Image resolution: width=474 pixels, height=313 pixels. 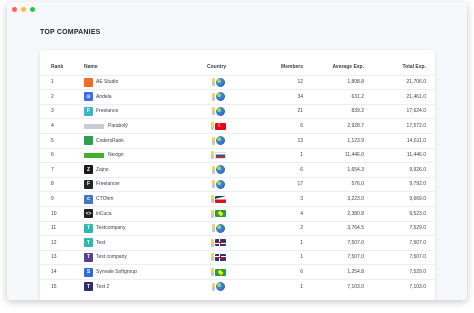 What do you see at coordinates (357, 111) in the screenshot?
I see `row-average-exp: 839.2` at bounding box center [357, 111].